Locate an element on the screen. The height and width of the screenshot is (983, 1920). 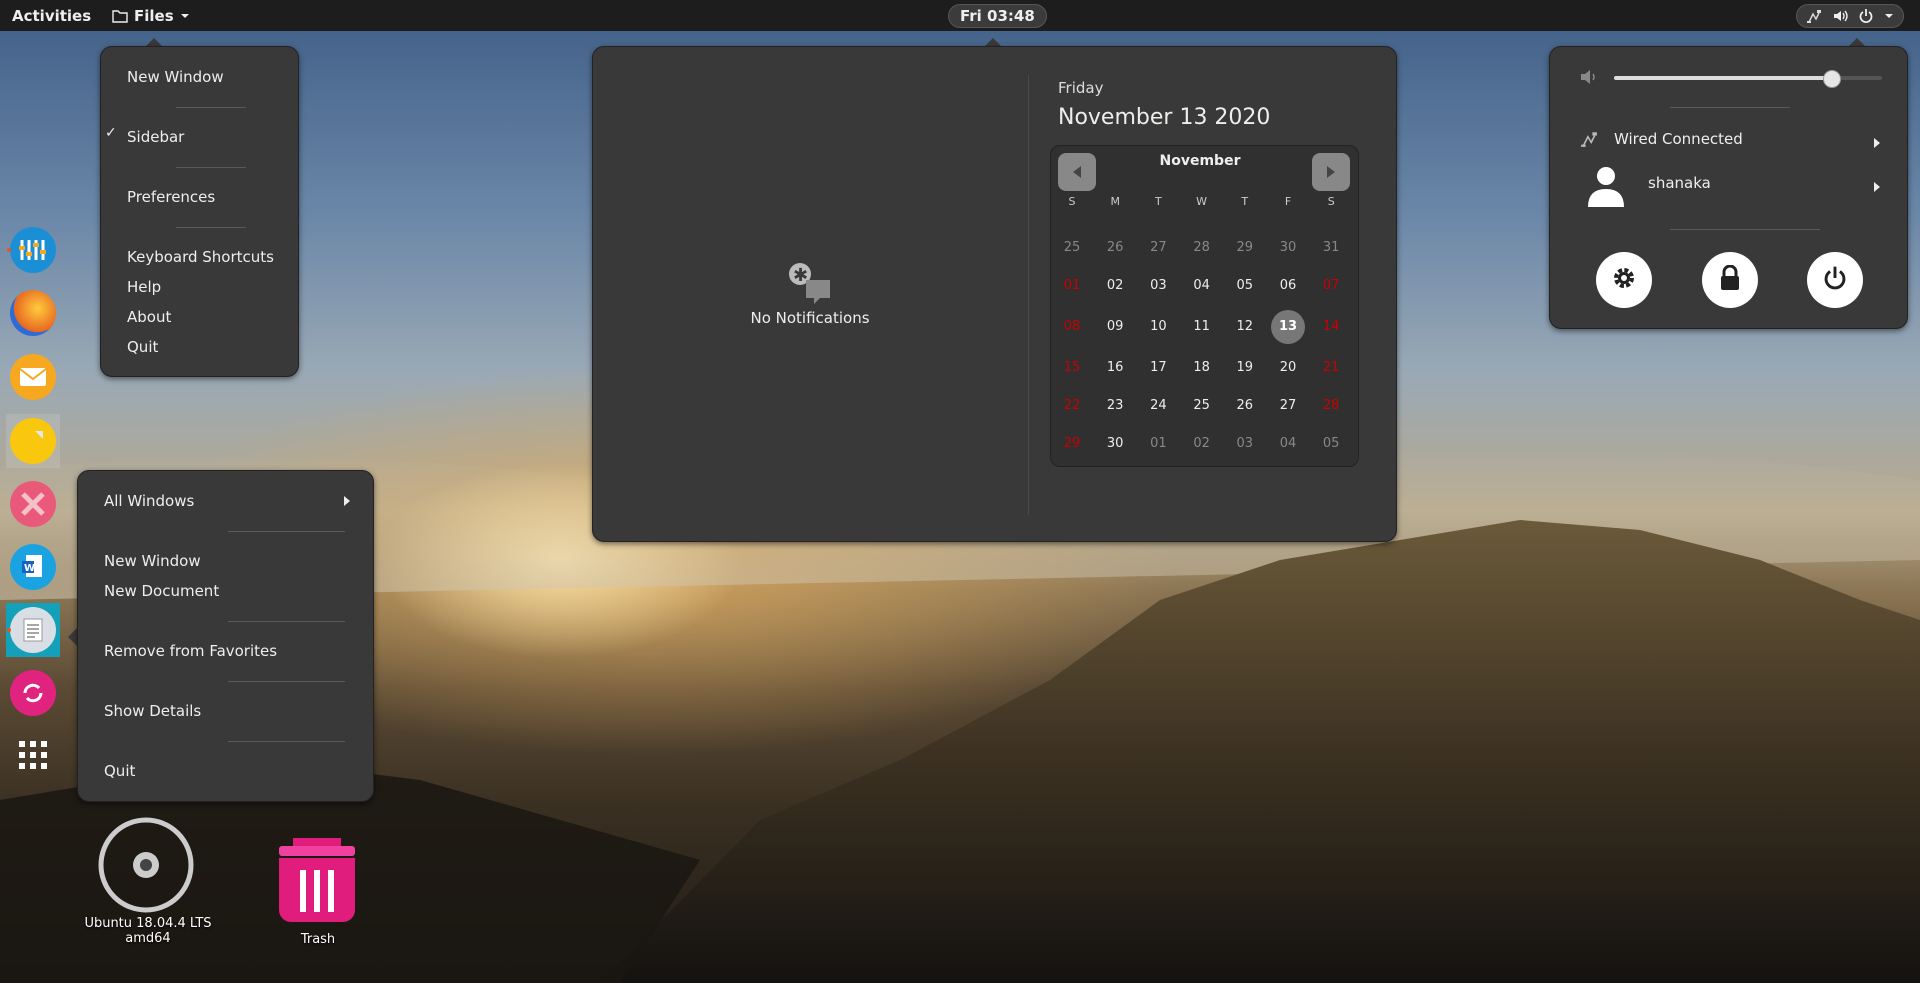
calendar-day: 20 is located at coordinates (1288, 368).